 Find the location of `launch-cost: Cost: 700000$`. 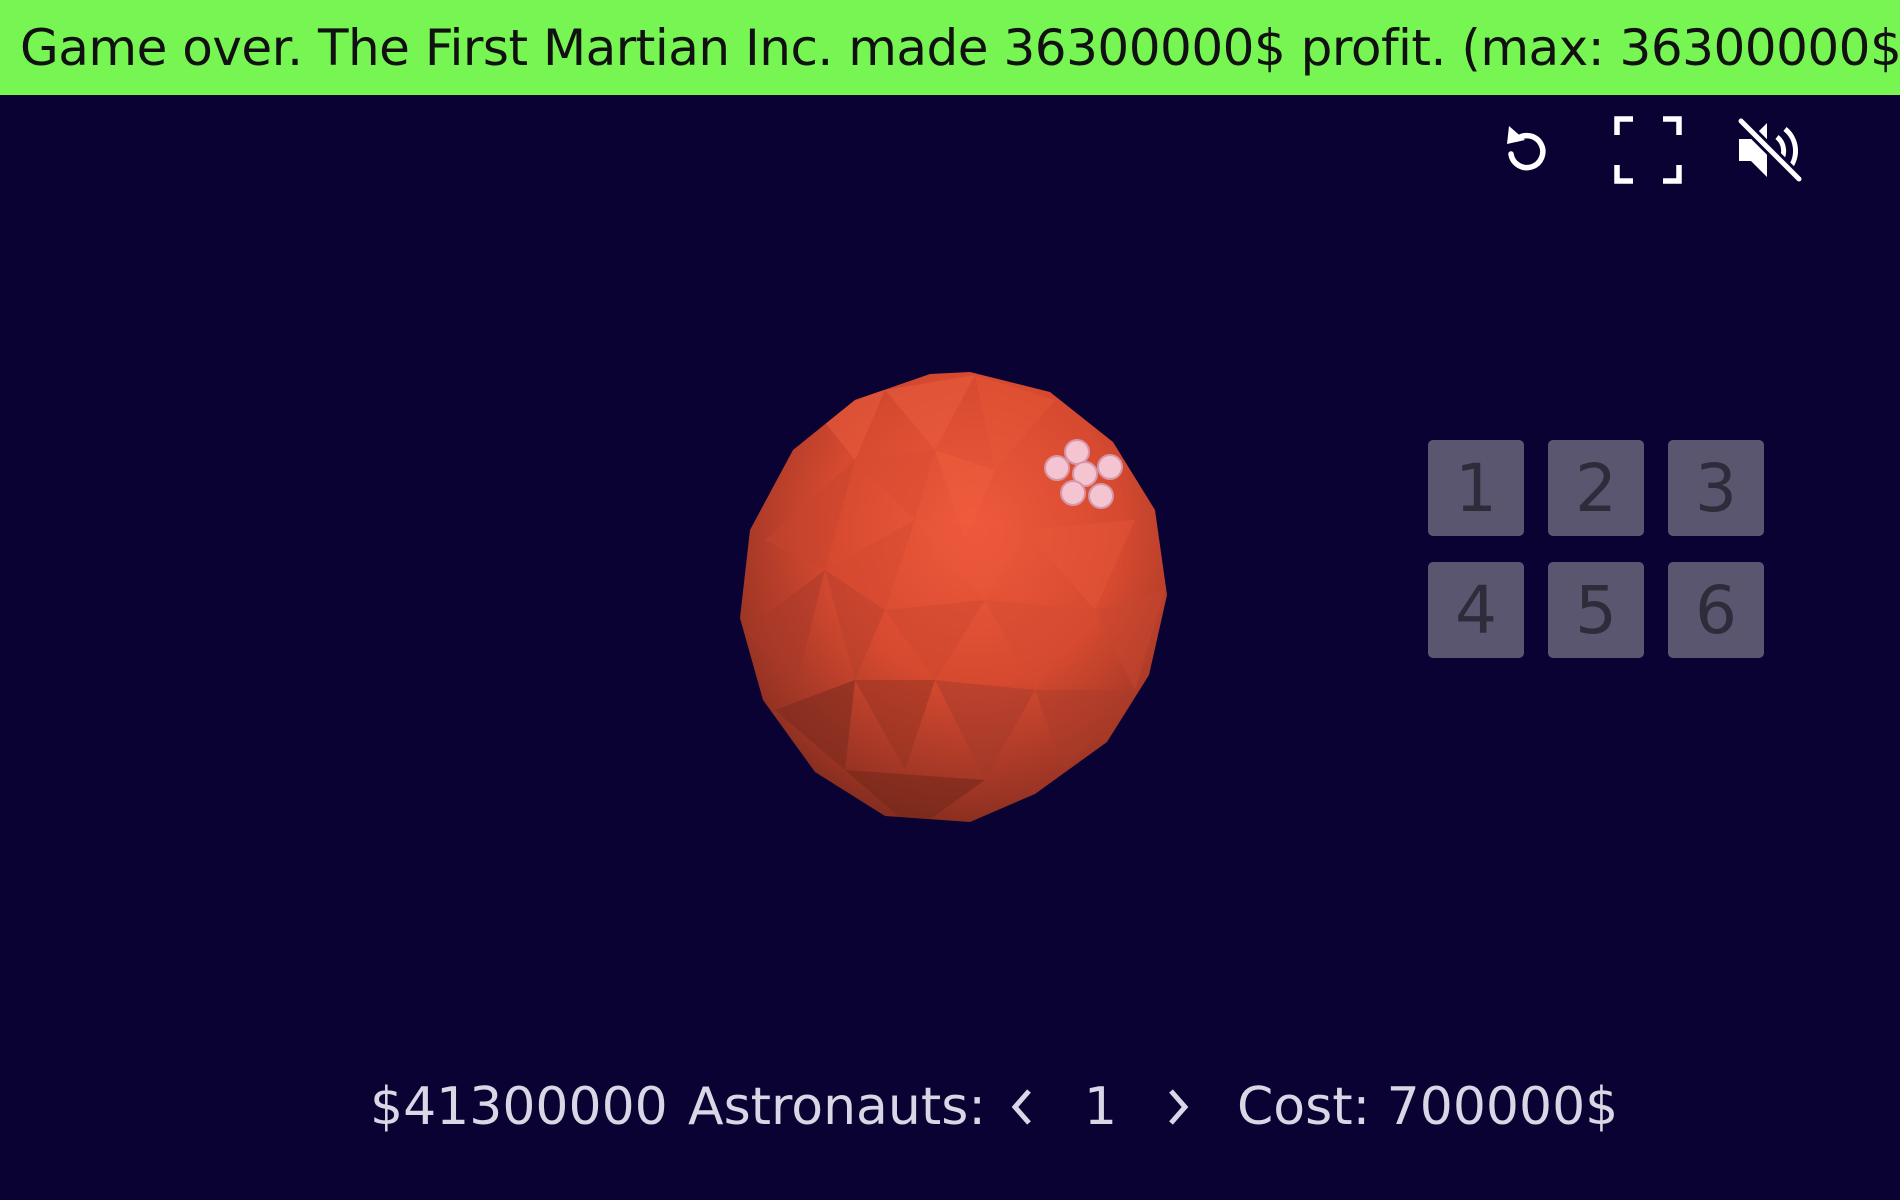

launch-cost: Cost: 700000$ is located at coordinates (1428, 1107).